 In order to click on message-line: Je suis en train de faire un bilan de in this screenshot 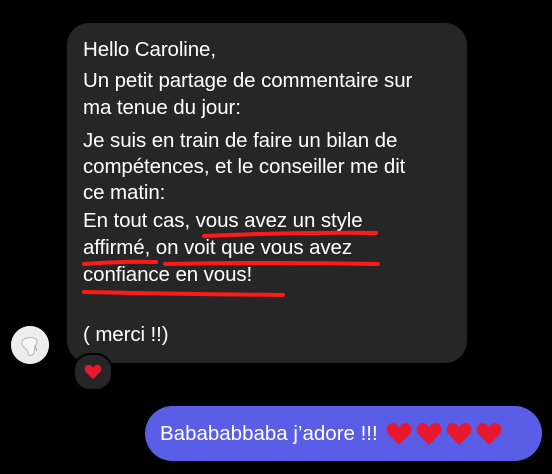, I will do `click(240, 140)`.